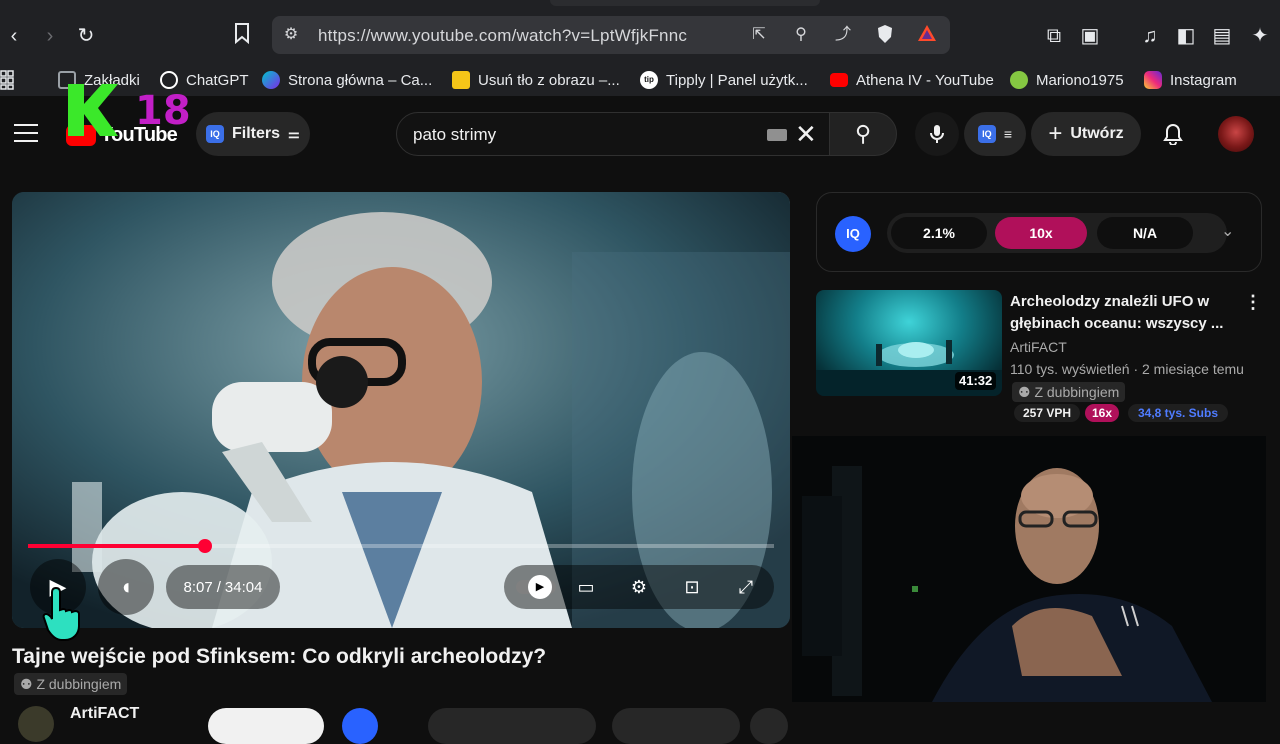 The image size is (1280, 744). What do you see at coordinates (1145, 233) in the screenshot?
I see `iq-metric-na: N/A` at bounding box center [1145, 233].